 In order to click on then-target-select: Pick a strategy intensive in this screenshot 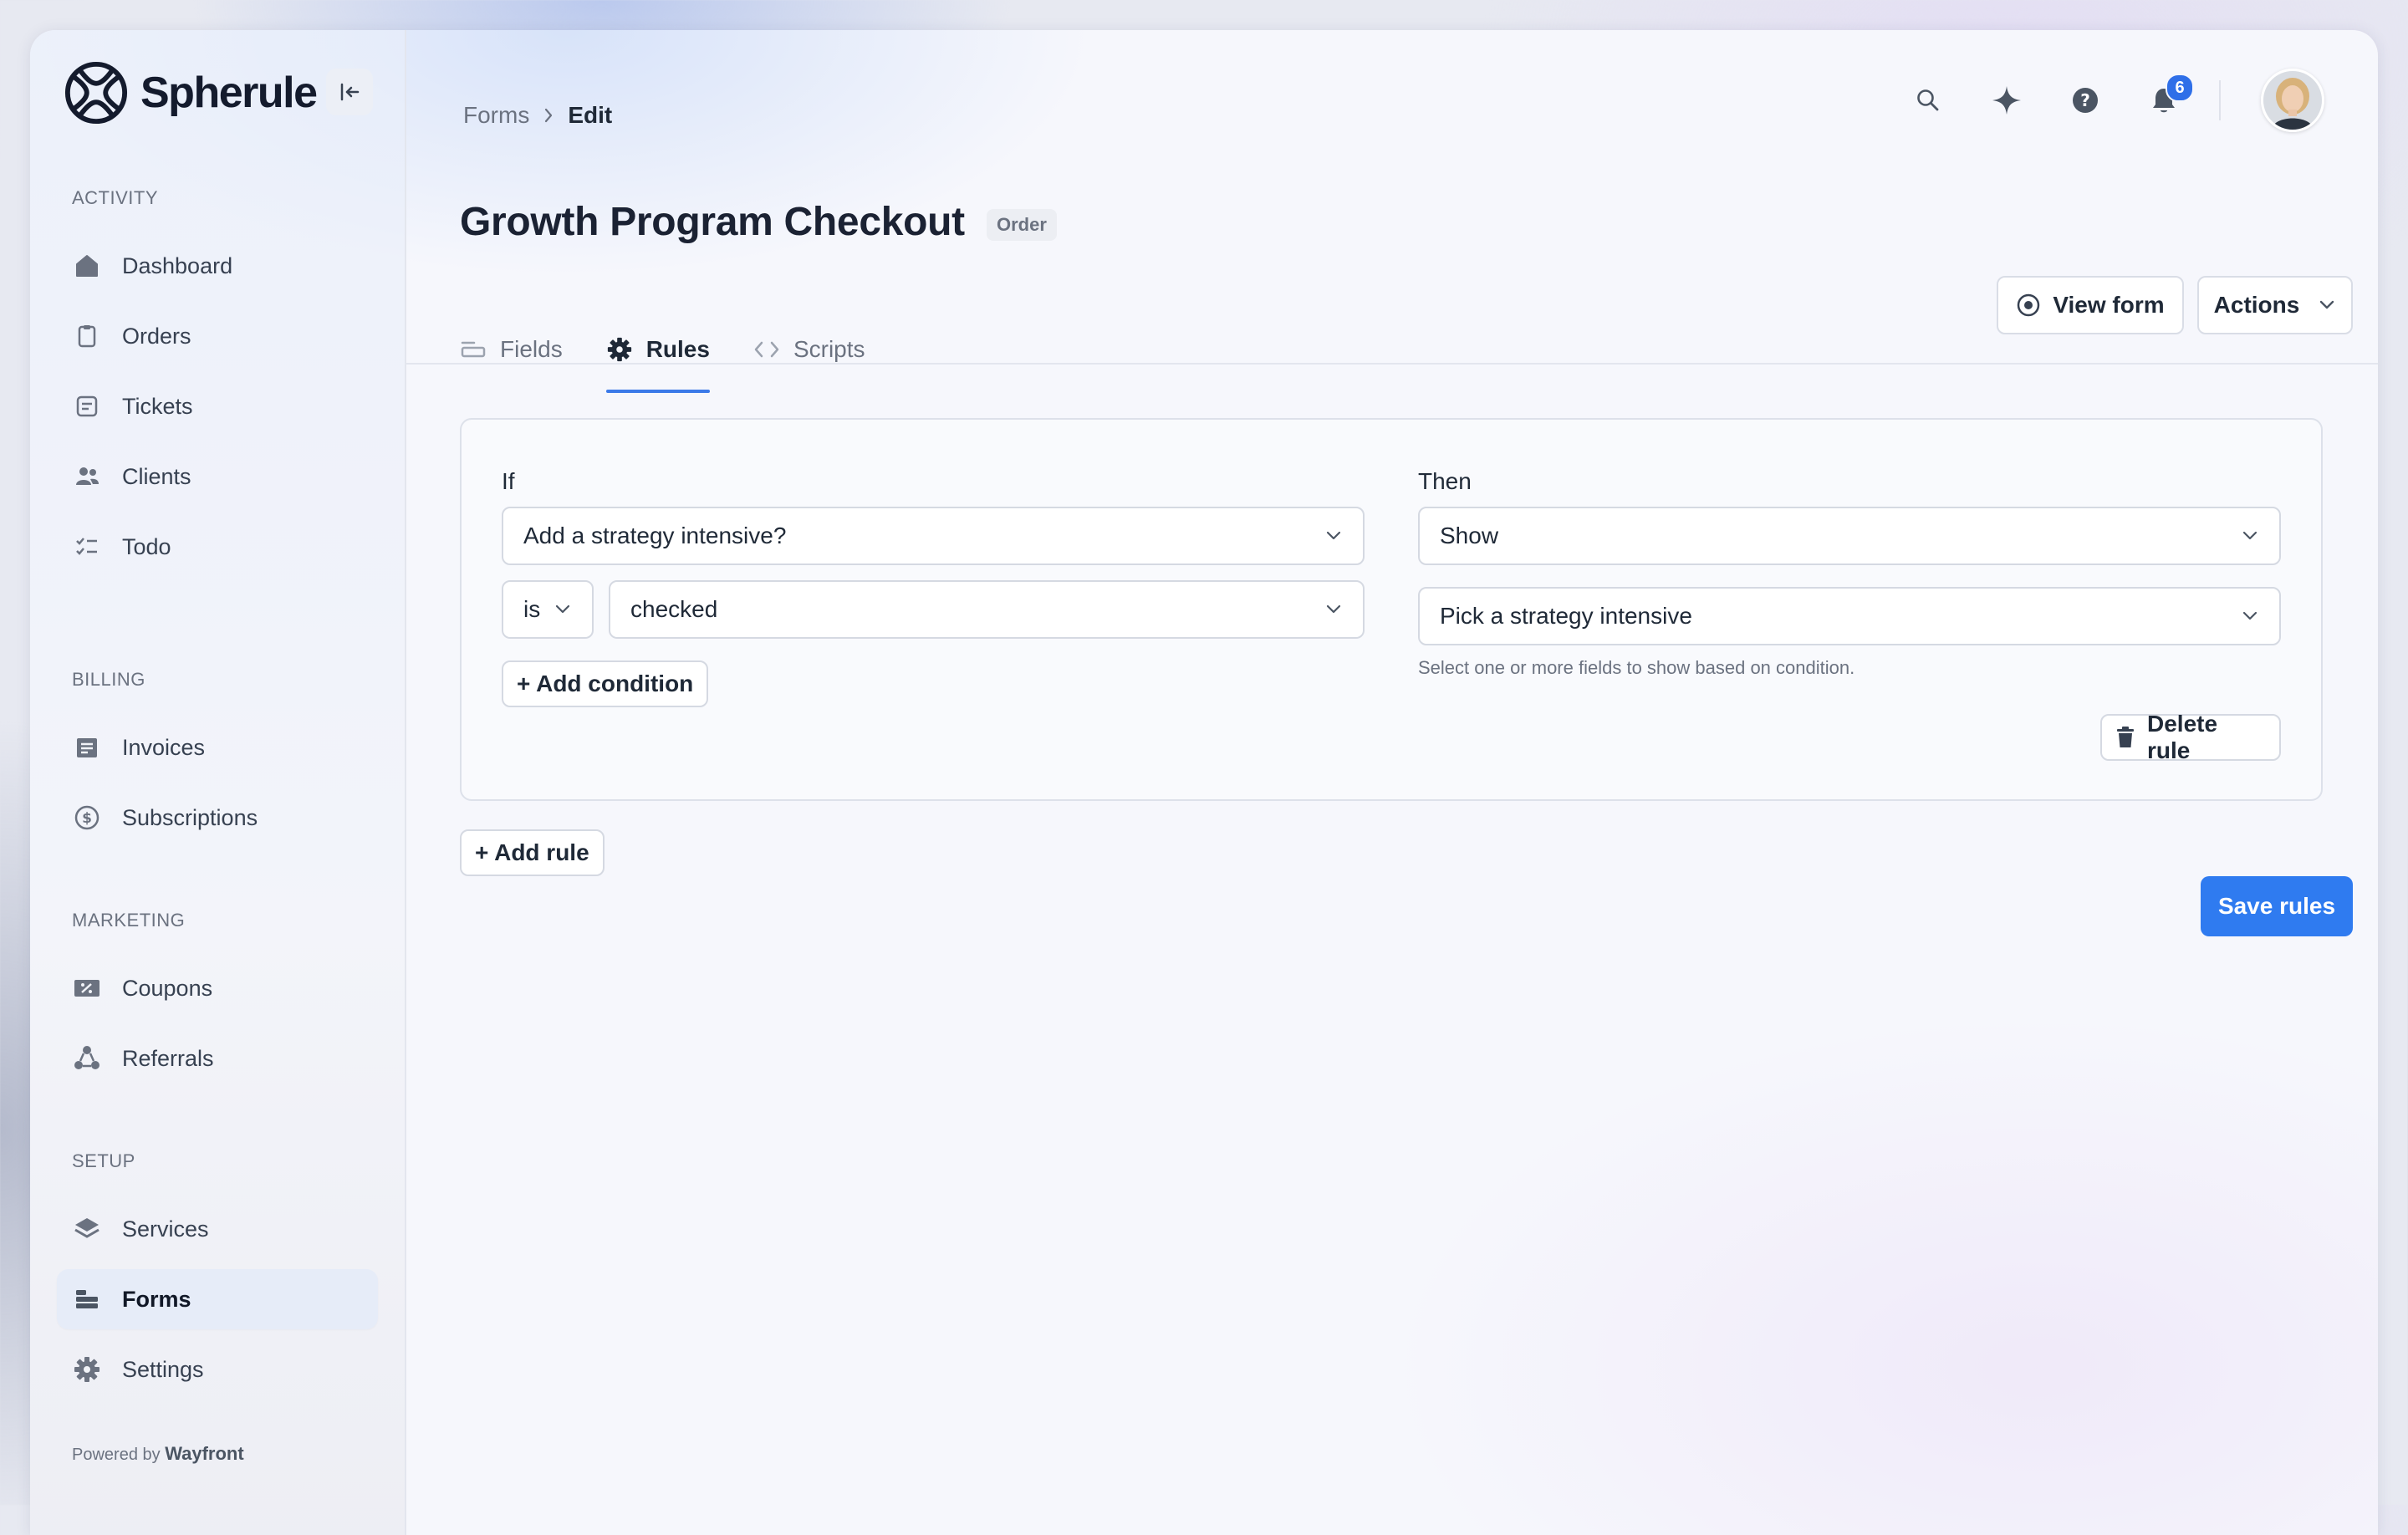, I will do `click(1849, 616)`.